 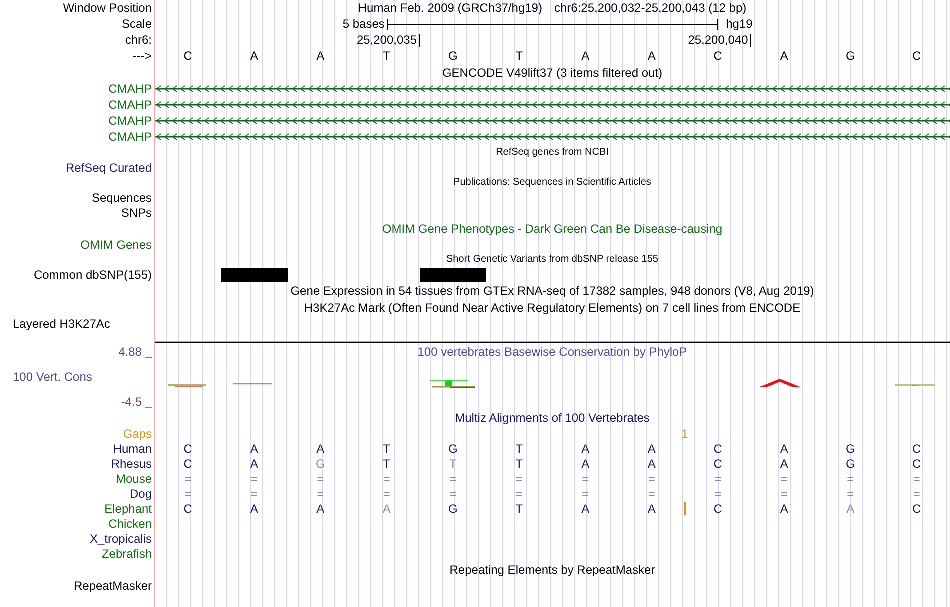 What do you see at coordinates (136, 213) in the screenshot?
I see `track-label: SNPs` at bounding box center [136, 213].